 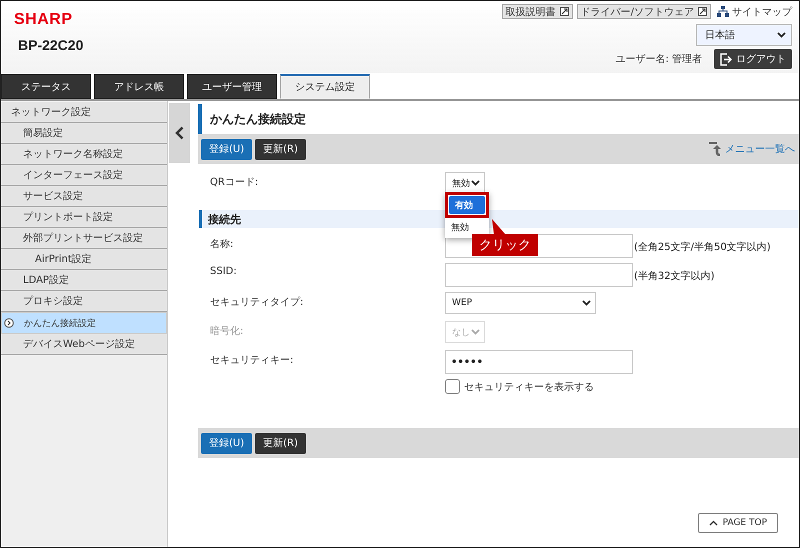 What do you see at coordinates (499, 227) in the screenshot?
I see `callout-tail-icon` at bounding box center [499, 227].